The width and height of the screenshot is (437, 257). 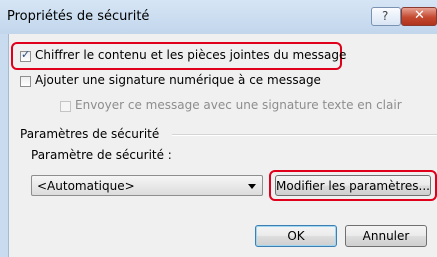 I want to click on ok-button-label: OK, so click(x=296, y=236).